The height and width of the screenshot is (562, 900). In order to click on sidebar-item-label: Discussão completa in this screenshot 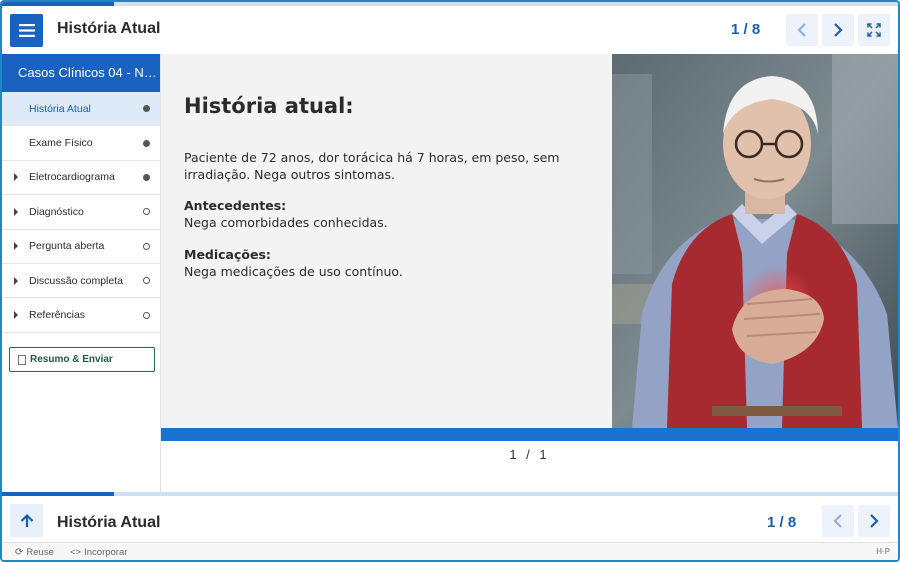, I will do `click(76, 280)`.